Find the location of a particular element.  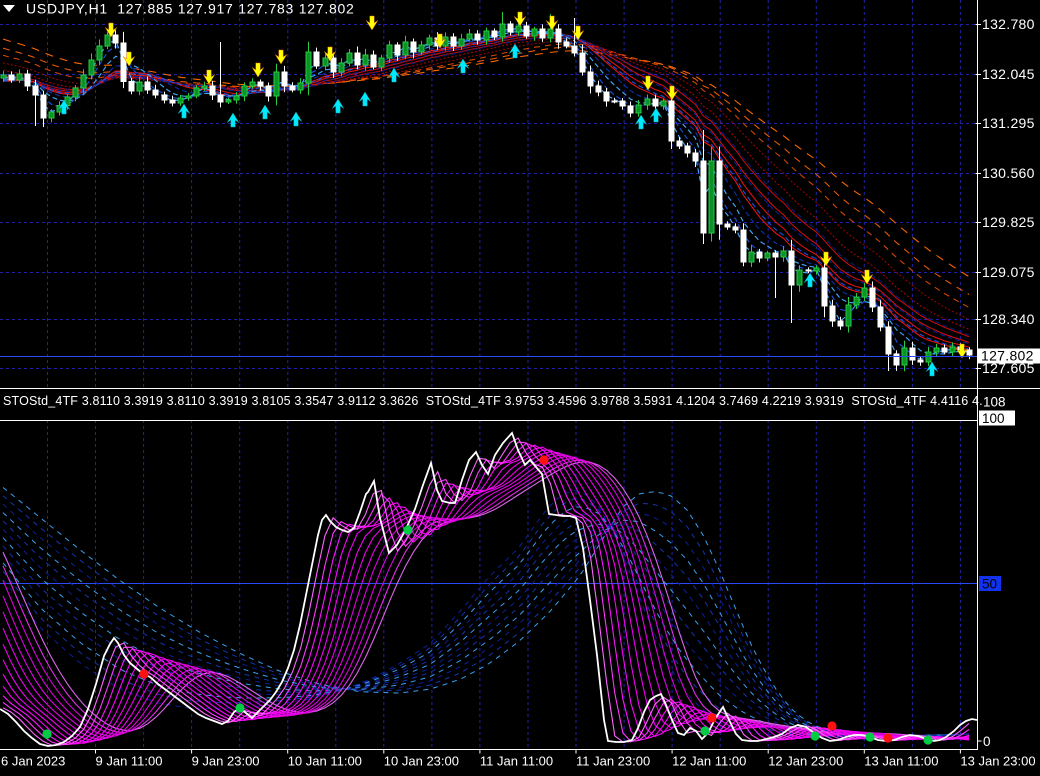

svg-text: 11 Jan 11:00 is located at coordinates (516, 761).